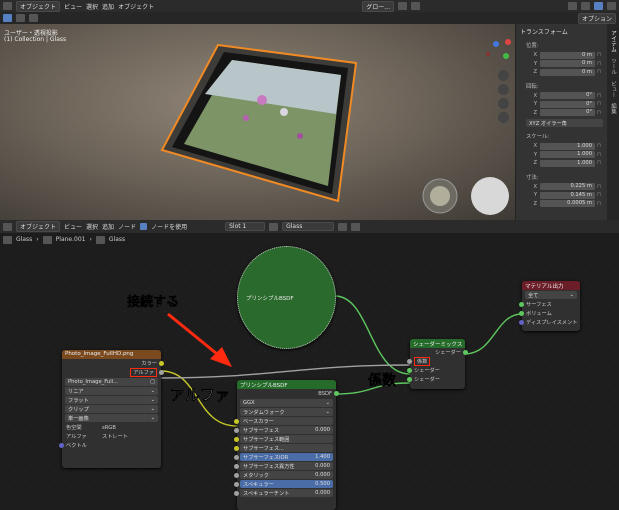  What do you see at coordinates (200, 395) in the screenshot?
I see `annotation-alpha: アルファ` at bounding box center [200, 395].